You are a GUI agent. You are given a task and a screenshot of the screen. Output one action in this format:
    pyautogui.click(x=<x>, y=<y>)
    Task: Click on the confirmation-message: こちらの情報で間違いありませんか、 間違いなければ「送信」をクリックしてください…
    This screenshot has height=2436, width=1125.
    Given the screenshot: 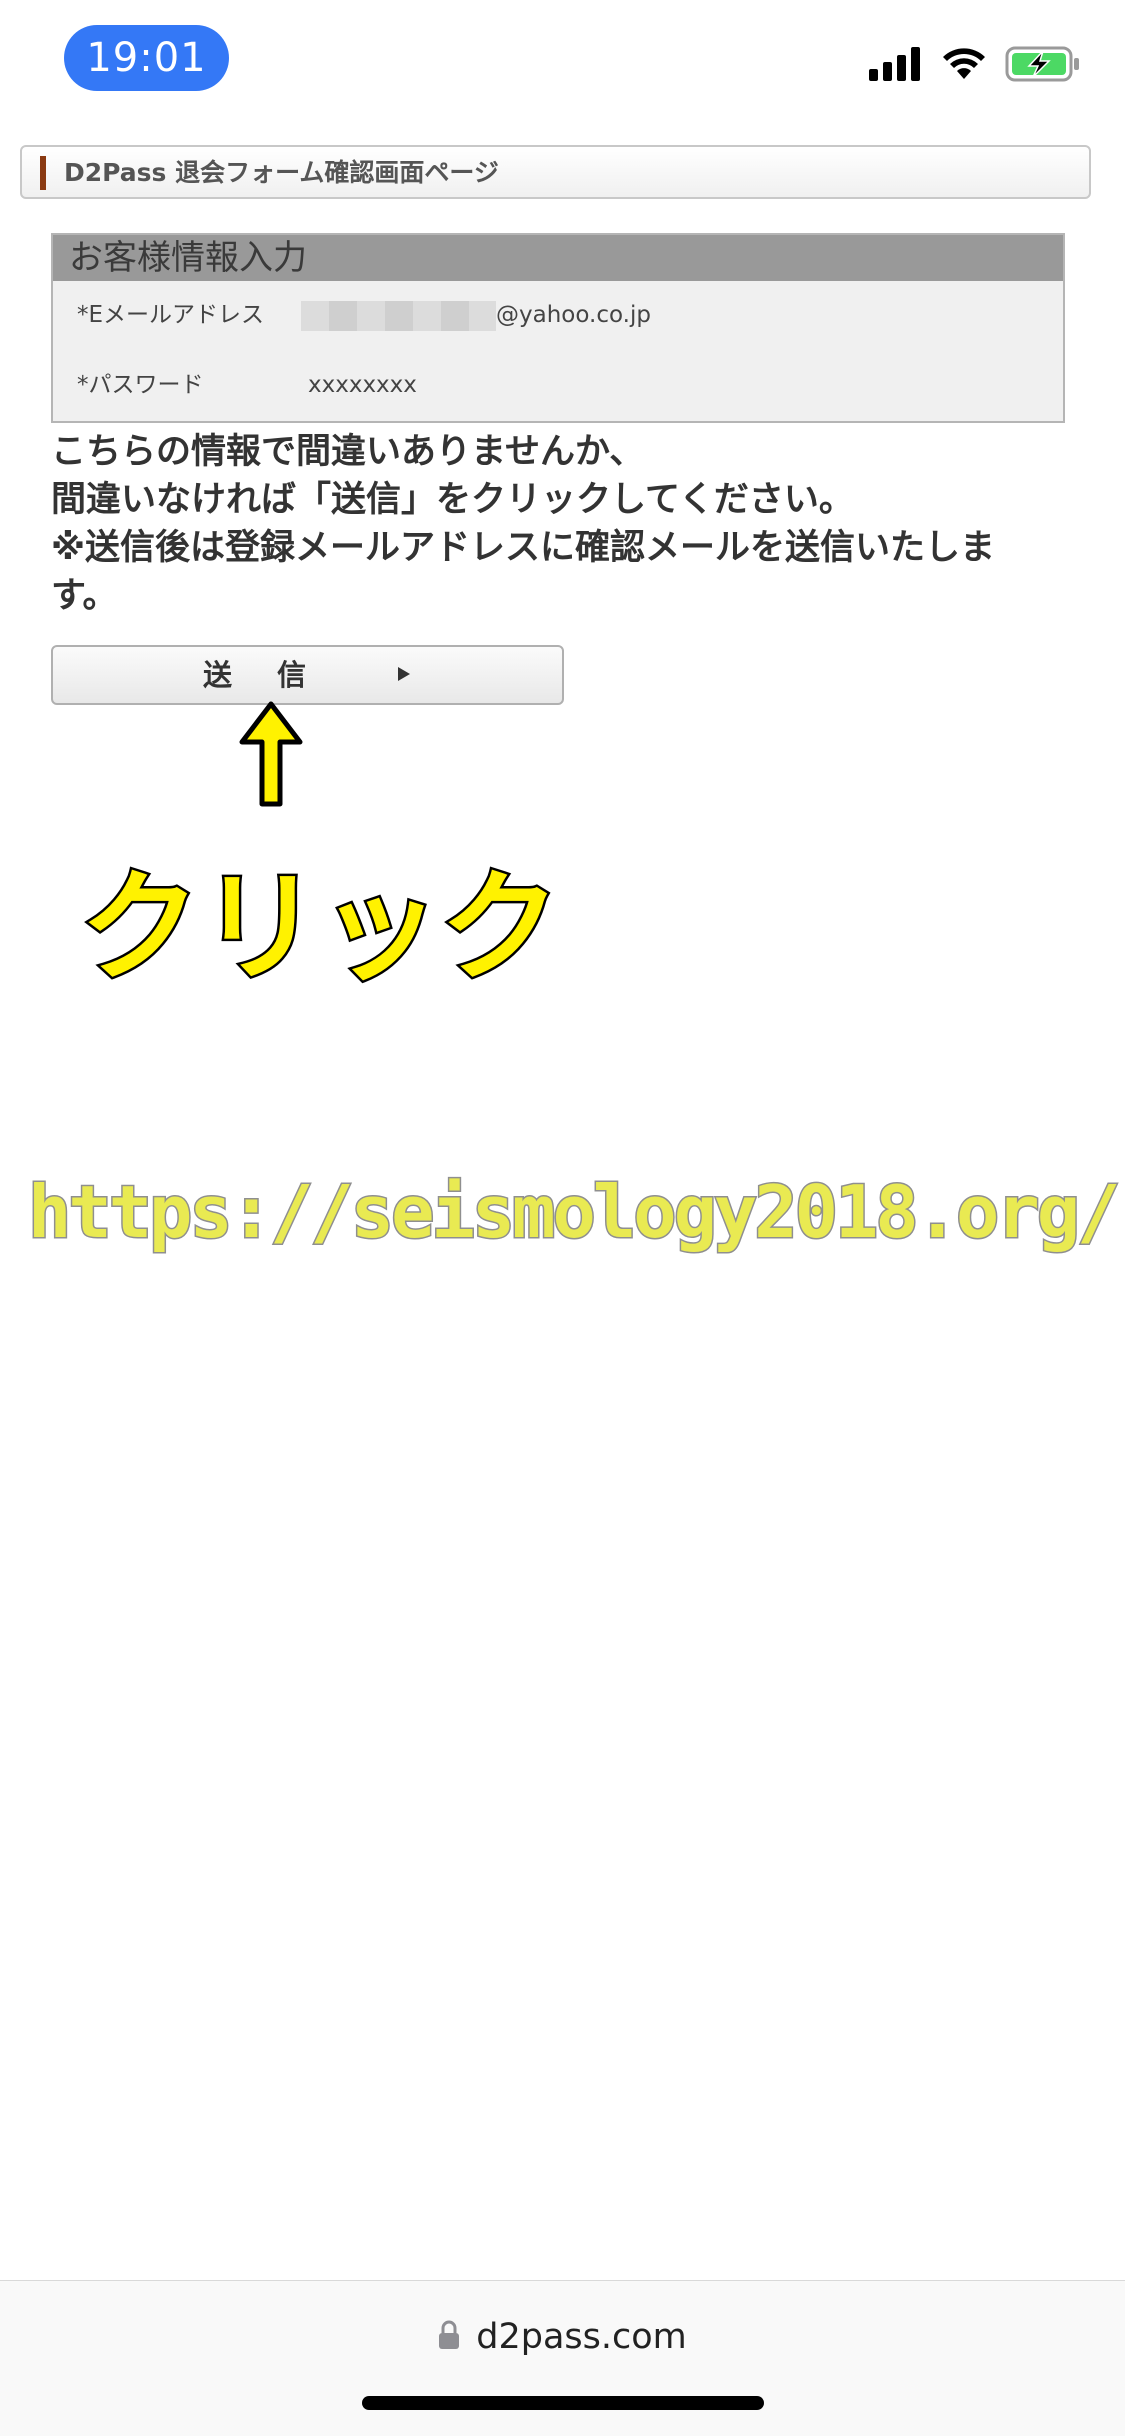 What is the action you would take?
    pyautogui.click(x=561, y=524)
    